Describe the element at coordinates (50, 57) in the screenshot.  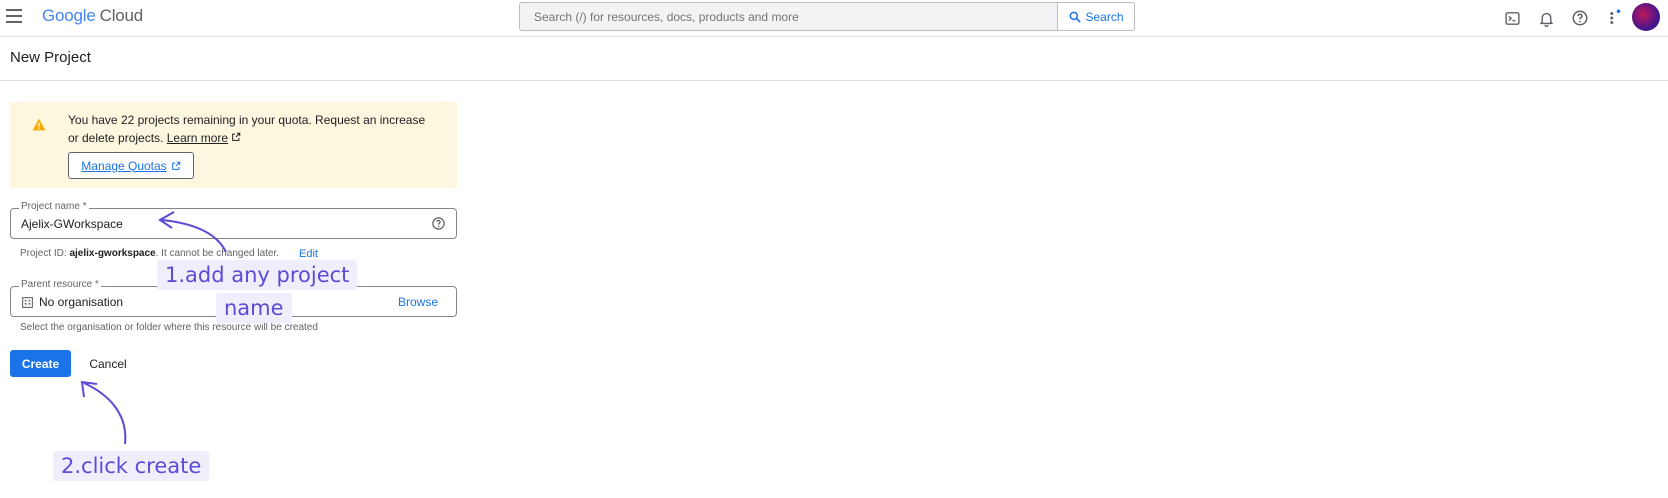
I see `page-title: New Project` at that location.